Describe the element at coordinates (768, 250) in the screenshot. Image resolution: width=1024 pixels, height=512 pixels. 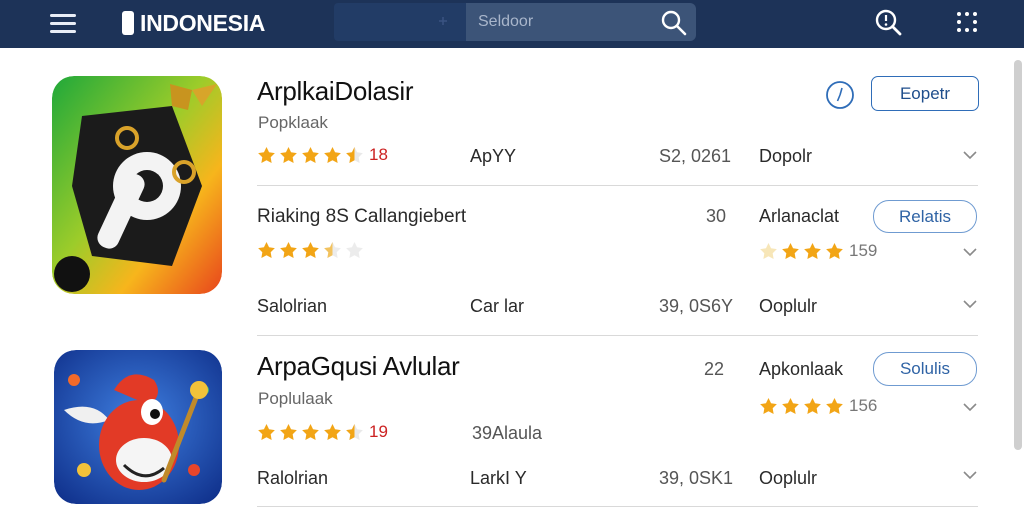
I see `star-faded-icon` at that location.